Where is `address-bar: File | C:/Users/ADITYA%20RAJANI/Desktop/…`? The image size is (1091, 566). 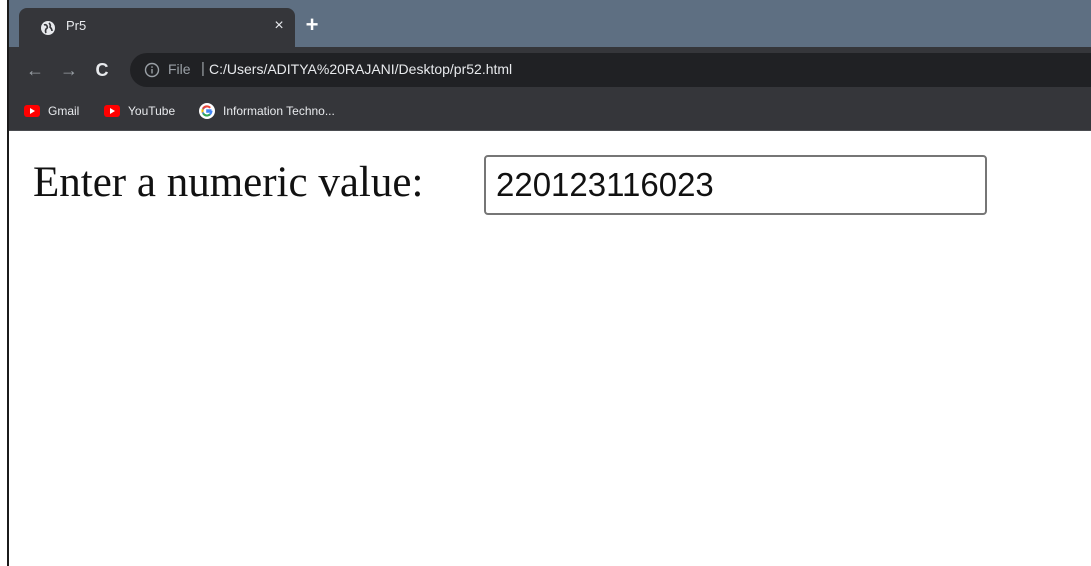
address-bar: File | C:/Users/ADITYA%20RAJANI/Desktop/… is located at coordinates (610, 70).